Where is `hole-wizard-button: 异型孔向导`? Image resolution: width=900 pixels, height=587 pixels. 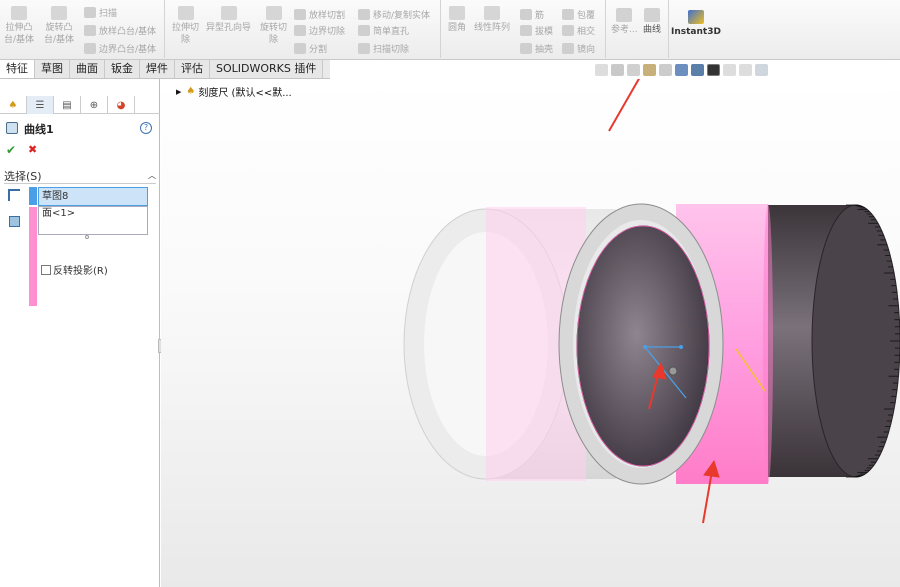
hole-wizard-button: 异型孔向导 is located at coordinates (228, 20).